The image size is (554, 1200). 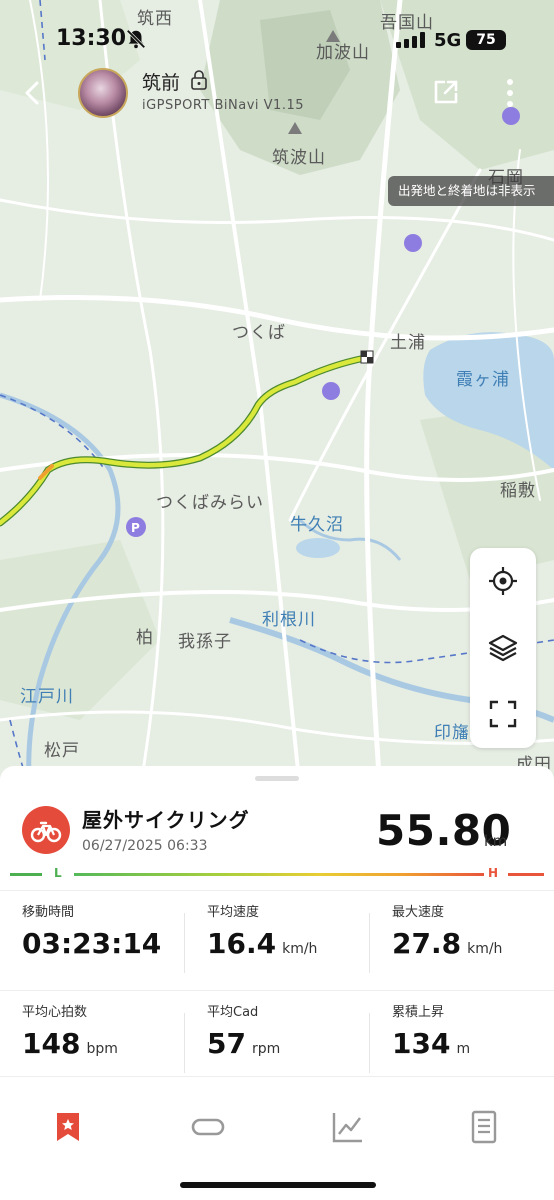 I want to click on gradient-bar, so click(x=279, y=874).